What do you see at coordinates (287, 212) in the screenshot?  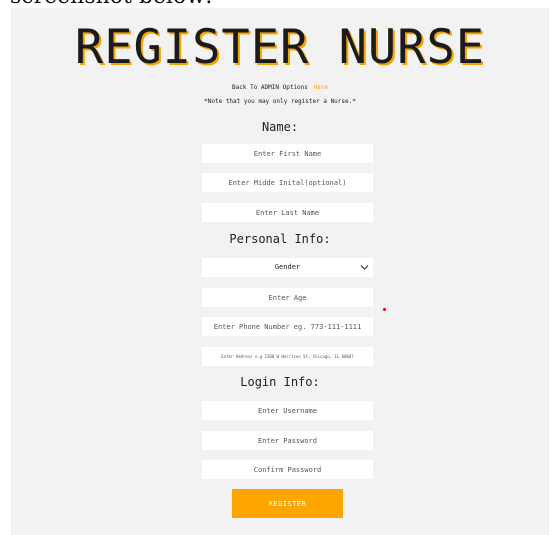 I see `last-name-input` at bounding box center [287, 212].